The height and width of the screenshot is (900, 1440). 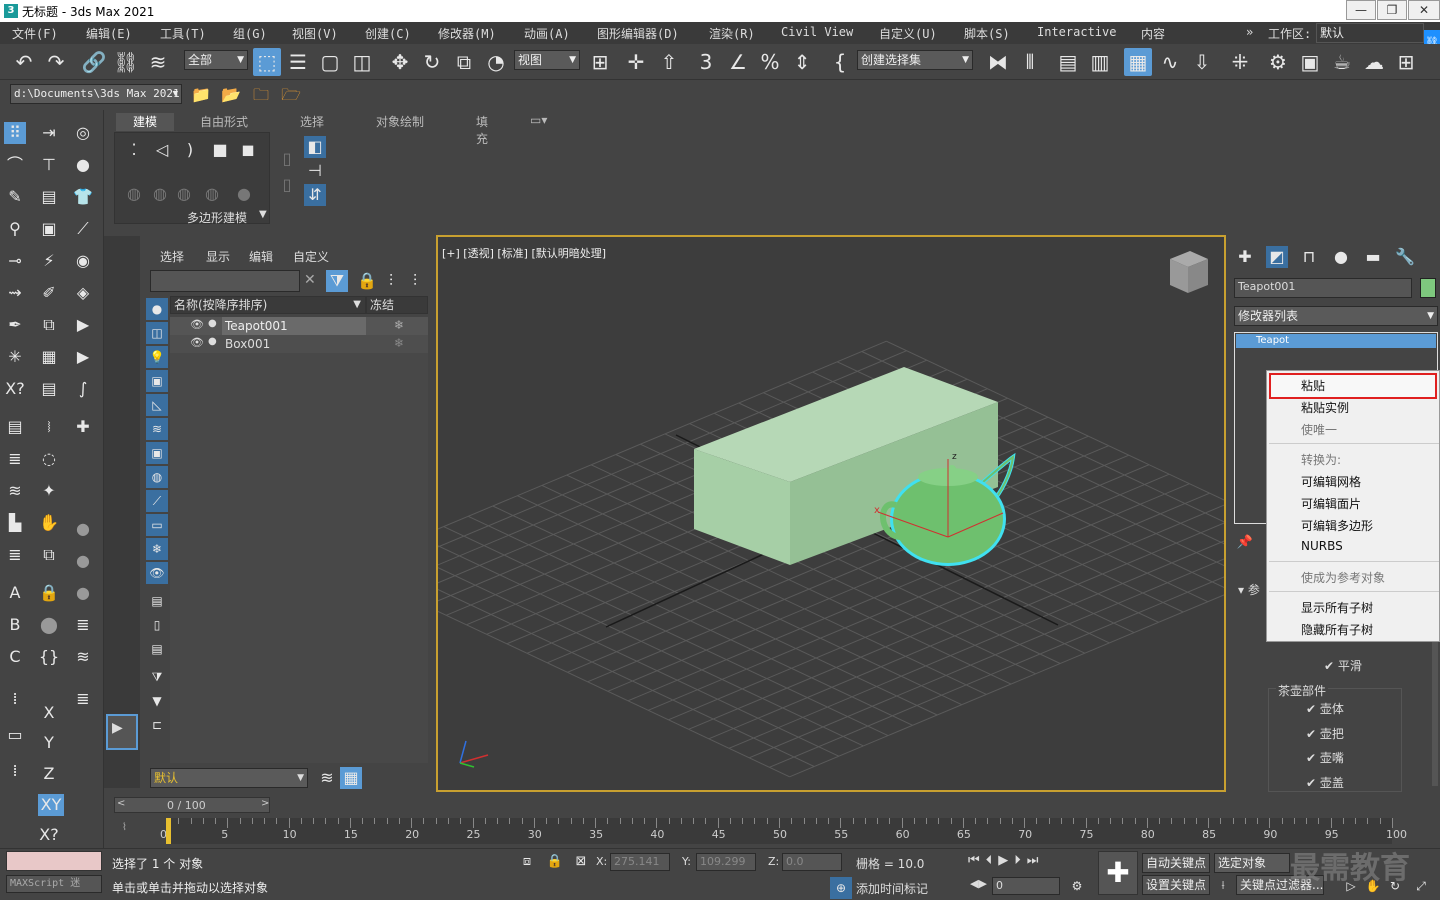 I want to click on scene-search-input, so click(x=225, y=281).